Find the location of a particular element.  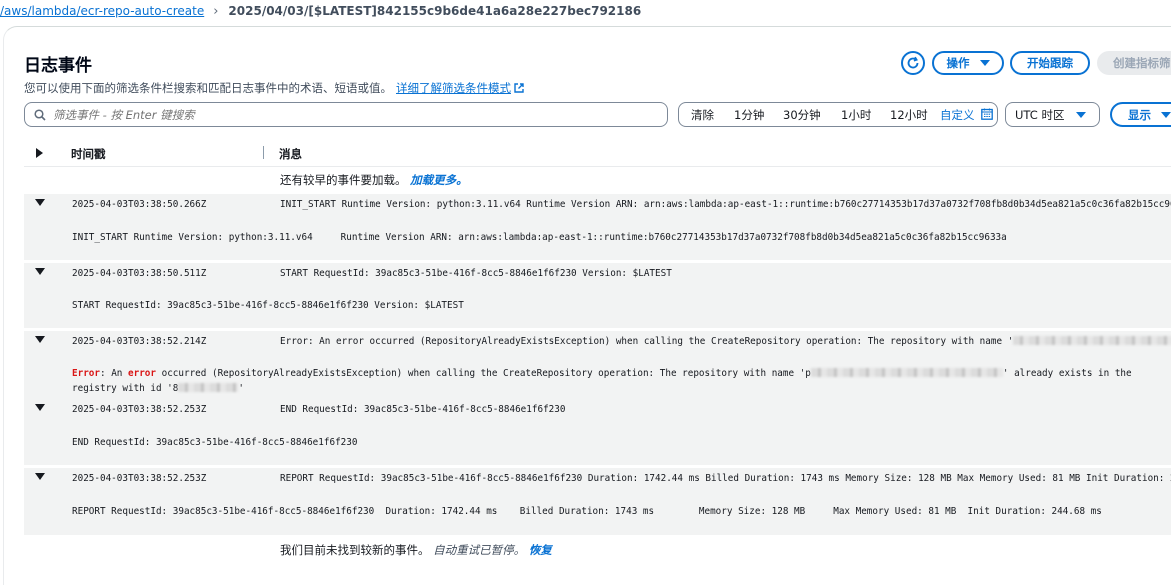

time-1h-button: 1小时 is located at coordinates (856, 115).